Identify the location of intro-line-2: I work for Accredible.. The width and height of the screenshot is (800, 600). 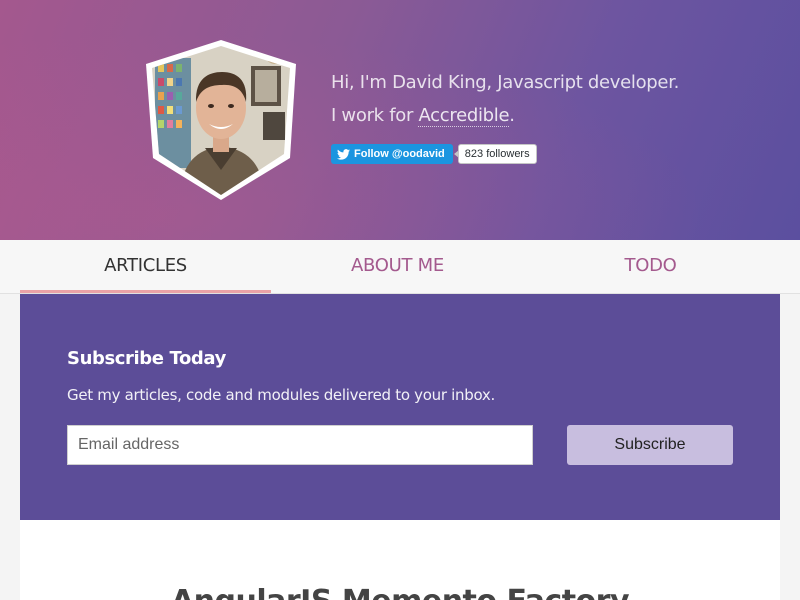
(505, 115).